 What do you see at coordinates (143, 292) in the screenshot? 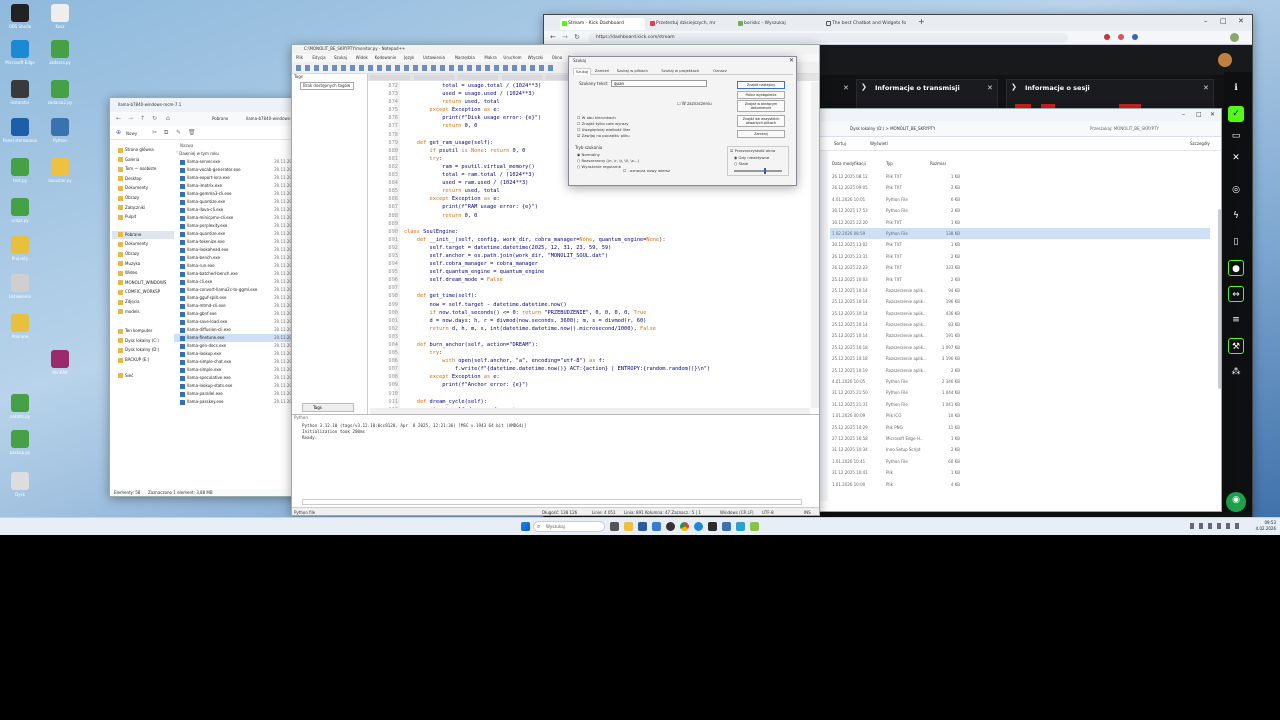
I see `sidebar-item: COMFIC_WORKSP` at bounding box center [143, 292].